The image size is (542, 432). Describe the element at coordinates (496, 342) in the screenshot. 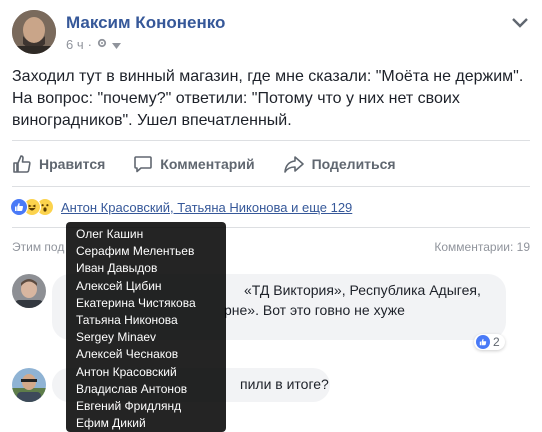

I see `comment-like-count: 2` at that location.